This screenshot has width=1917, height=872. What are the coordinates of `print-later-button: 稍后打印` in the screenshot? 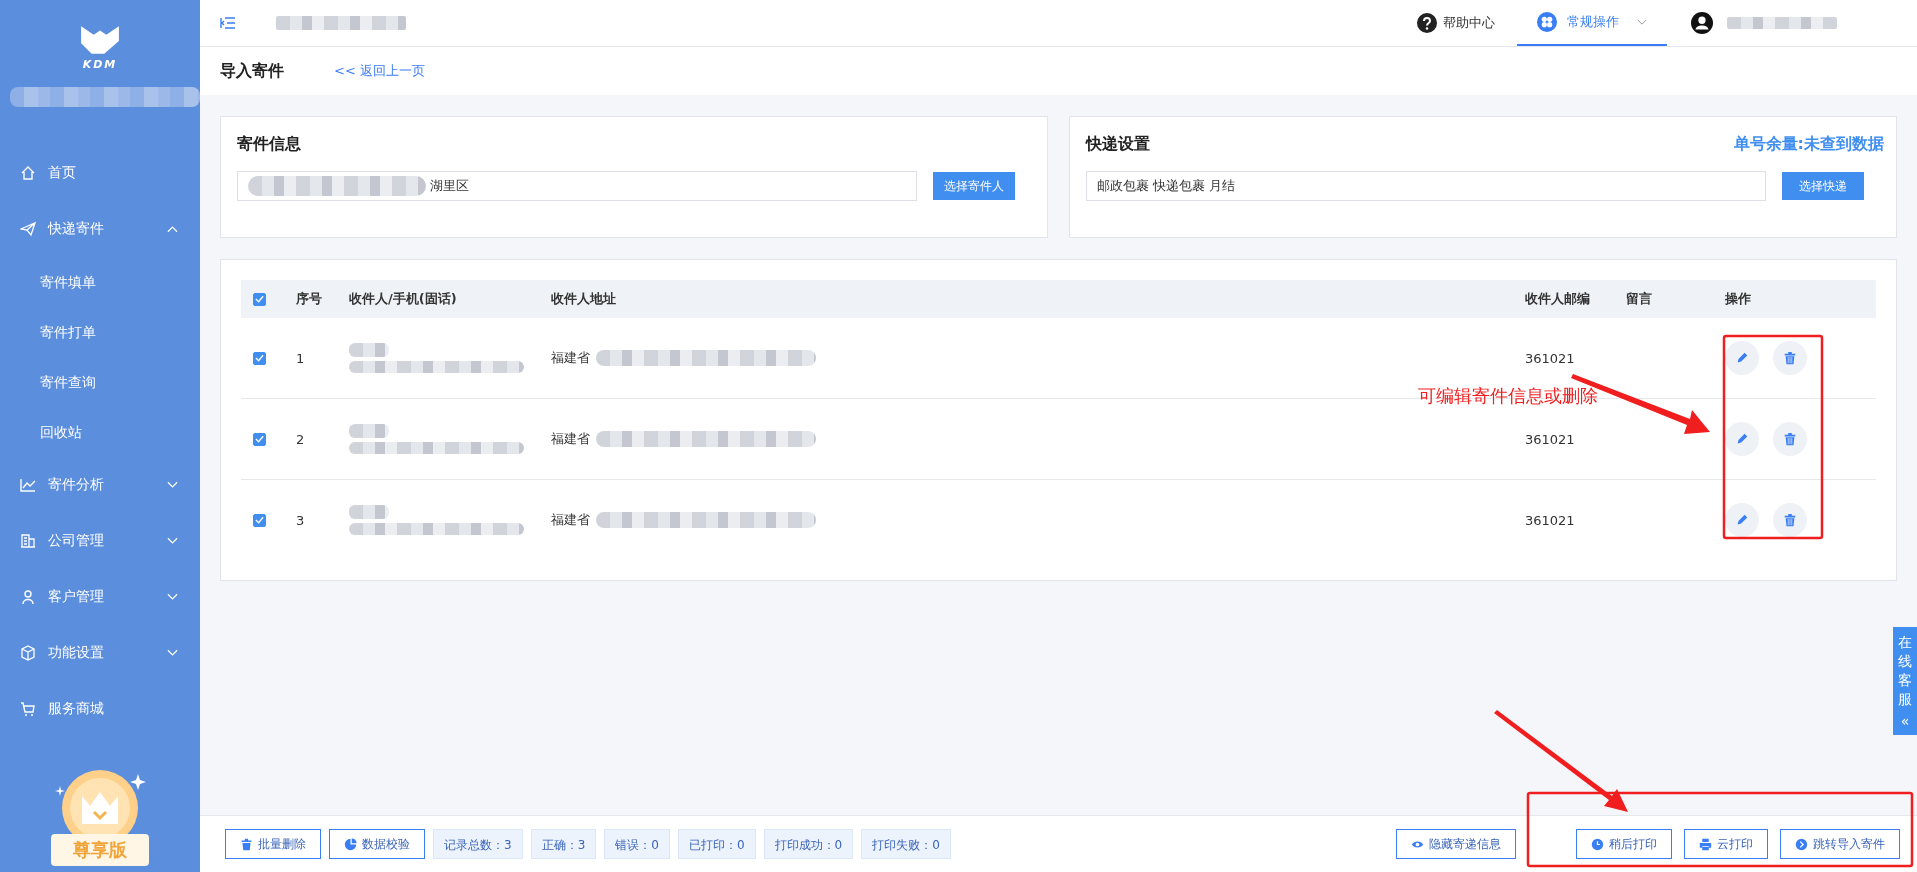 It's located at (1624, 844).